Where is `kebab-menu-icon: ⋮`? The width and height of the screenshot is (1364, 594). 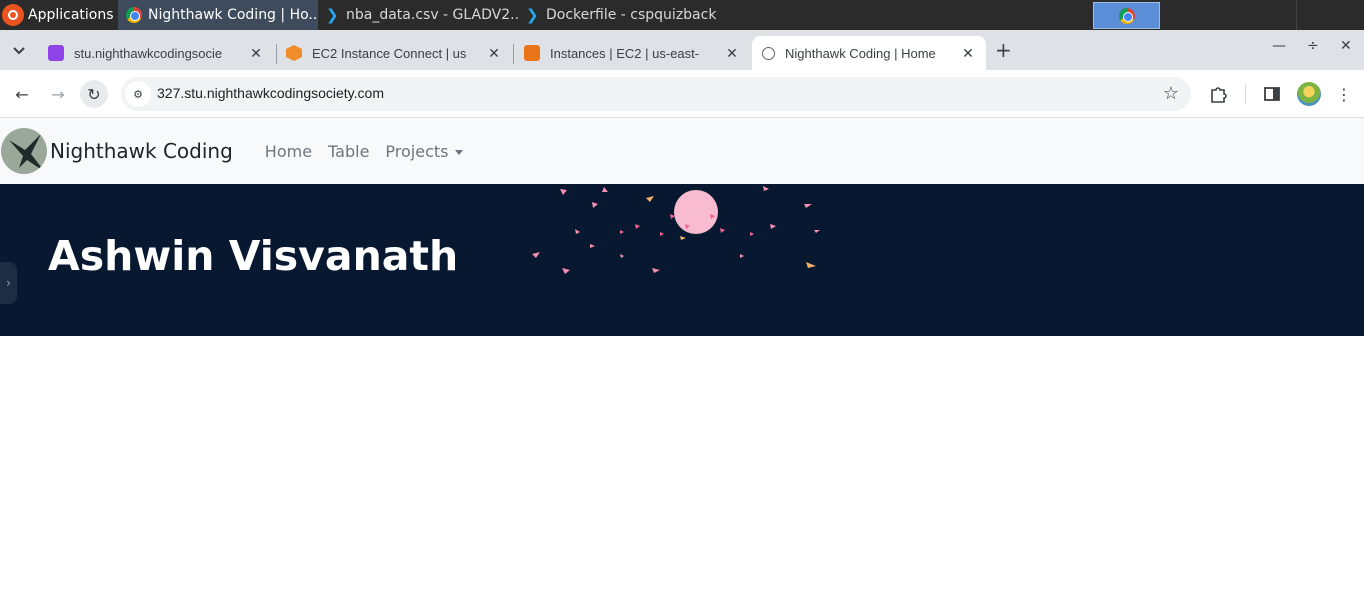
kebab-menu-icon: ⋮ is located at coordinates (1344, 94).